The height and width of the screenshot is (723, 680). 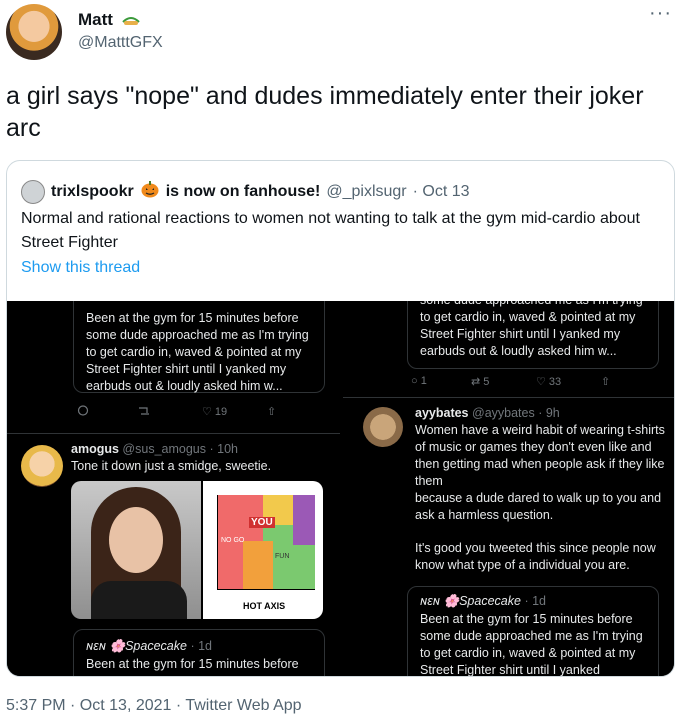 I want to click on you-label: YOU, so click(x=262, y=522).